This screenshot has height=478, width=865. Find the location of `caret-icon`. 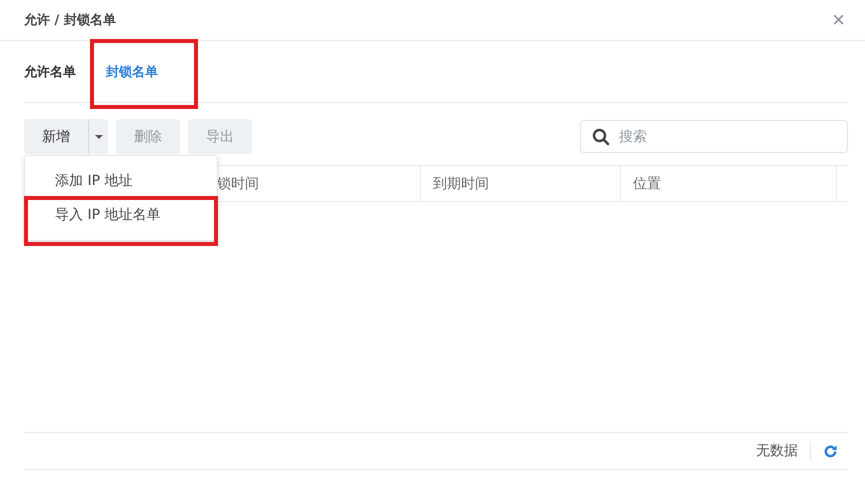

caret-icon is located at coordinates (98, 136).